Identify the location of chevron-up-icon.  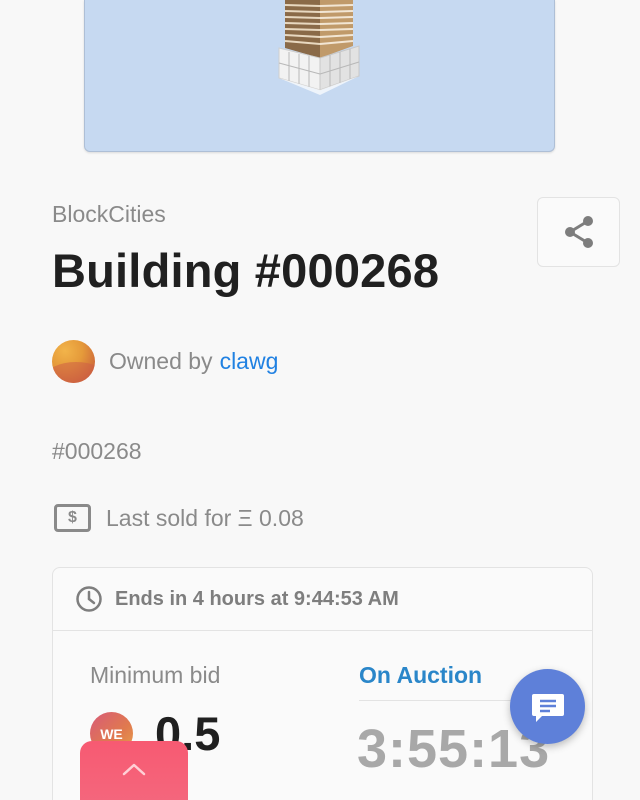
(134, 769).